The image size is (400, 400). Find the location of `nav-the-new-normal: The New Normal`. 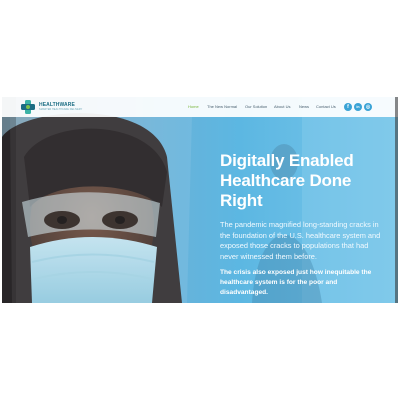

nav-the-new-normal: The New Normal is located at coordinates (222, 107).